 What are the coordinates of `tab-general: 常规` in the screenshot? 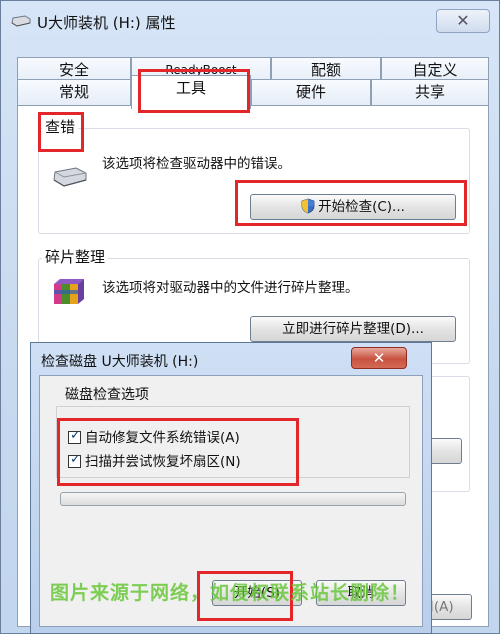 It's located at (74, 92).